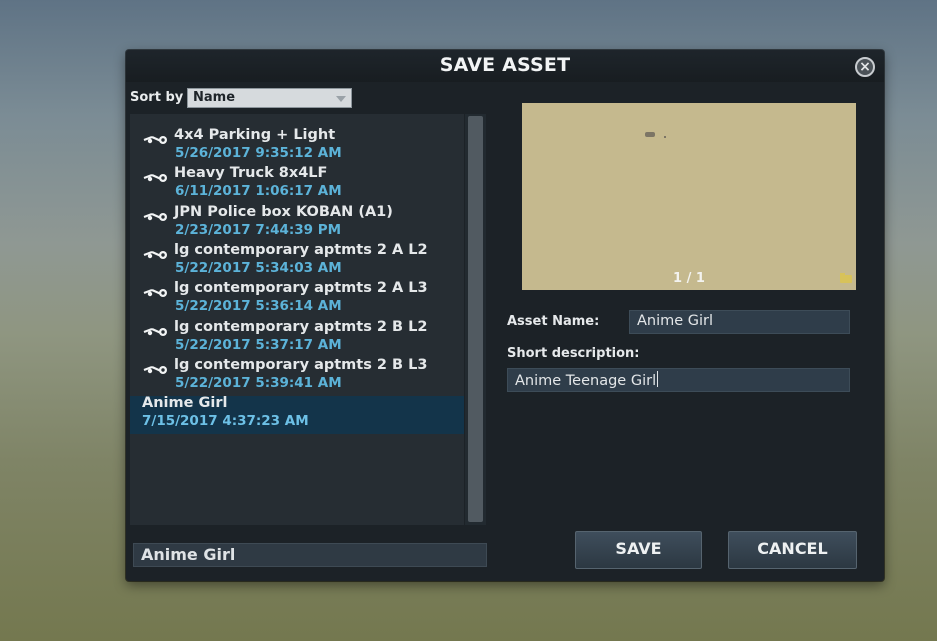 Image resolution: width=937 pixels, height=641 pixels. What do you see at coordinates (689, 278) in the screenshot?
I see `preview-counter: 1 / 1` at bounding box center [689, 278].